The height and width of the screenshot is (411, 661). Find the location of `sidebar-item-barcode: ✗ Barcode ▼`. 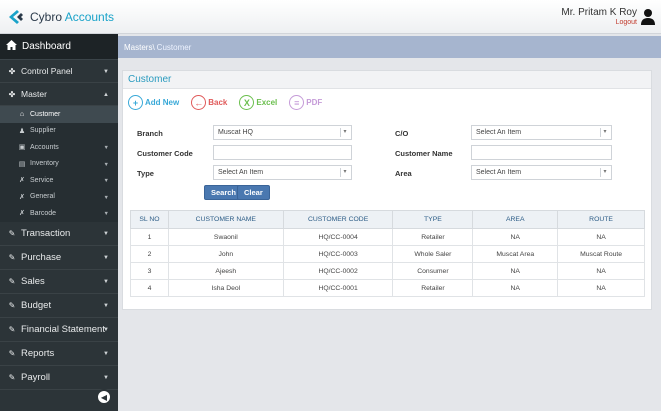

sidebar-item-barcode: ✗ Barcode ▼ is located at coordinates (59, 213).